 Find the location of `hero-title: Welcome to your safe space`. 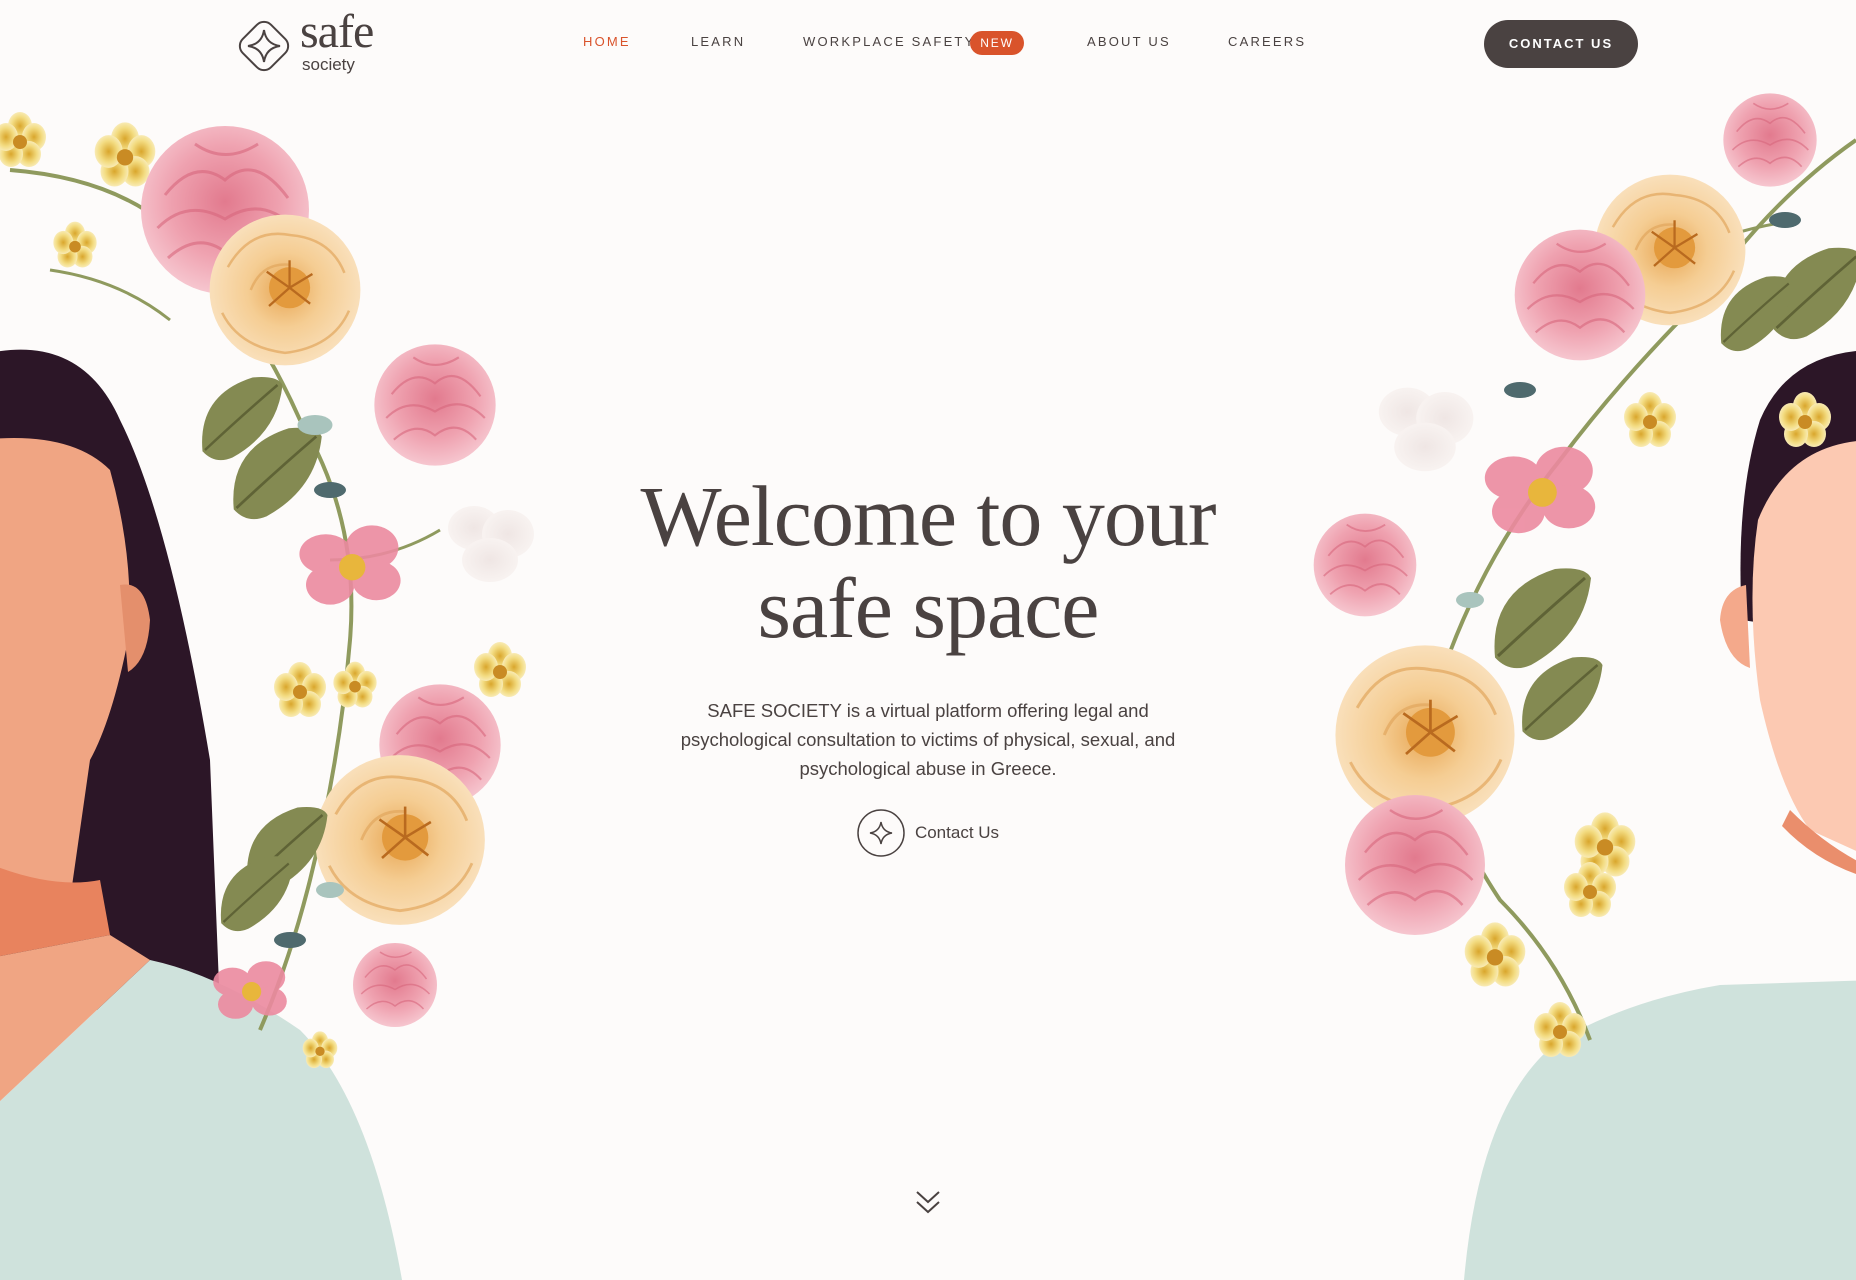

hero-title: Welcome to your safe space is located at coordinates (928, 562).